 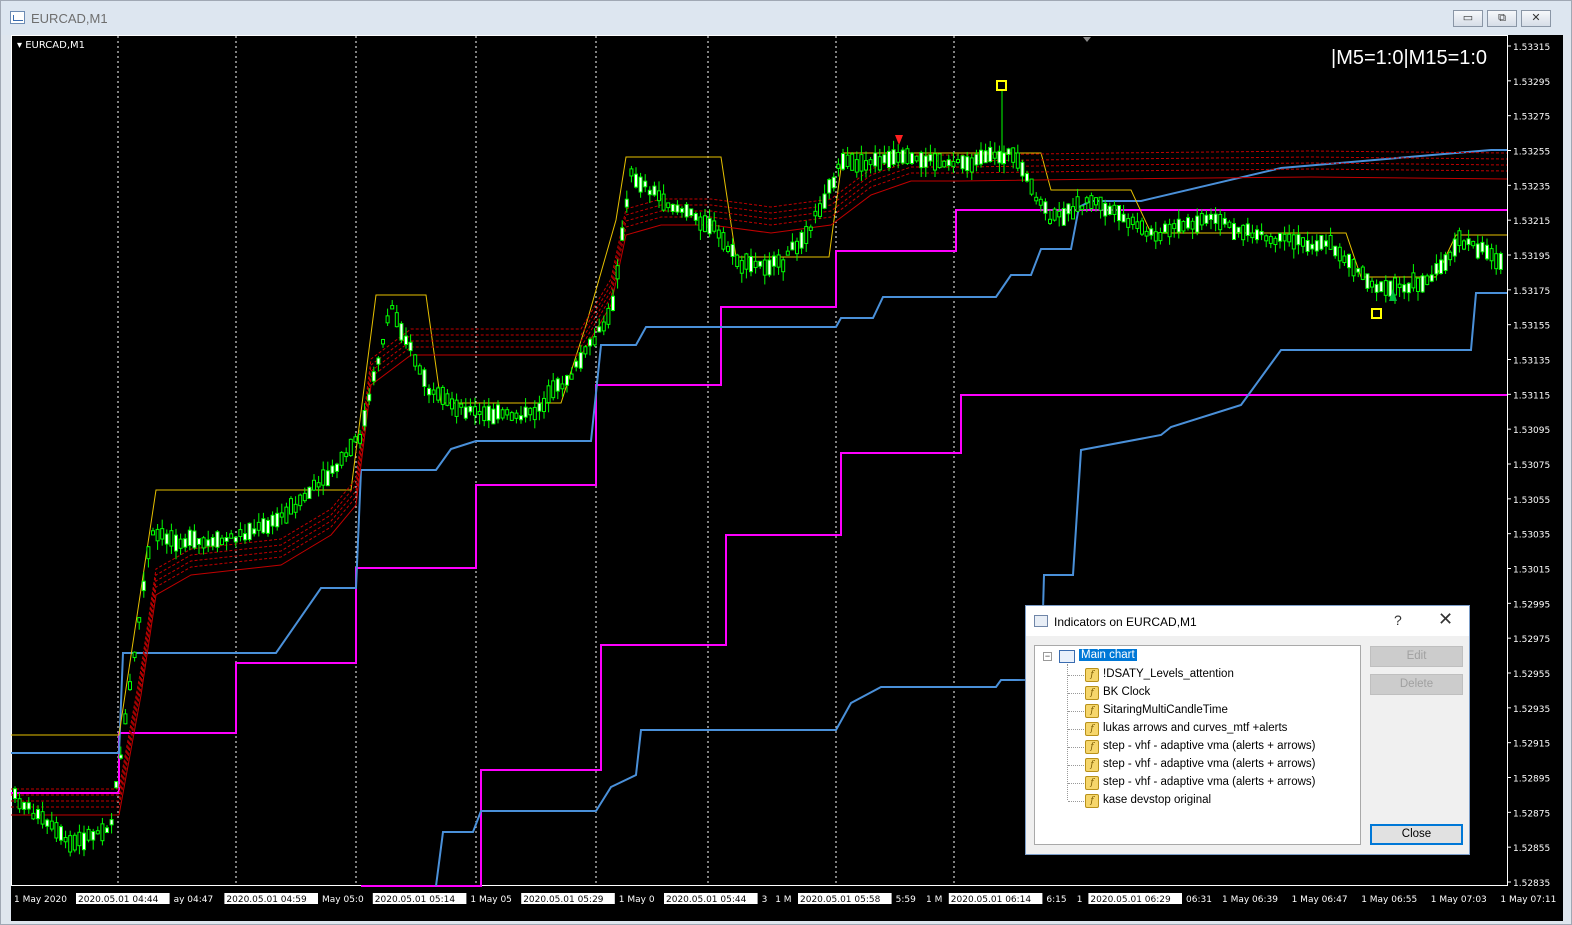 What do you see at coordinates (1409, 58) in the screenshot?
I see `timeframe-status: |M5=1:0|M15=1:0` at bounding box center [1409, 58].